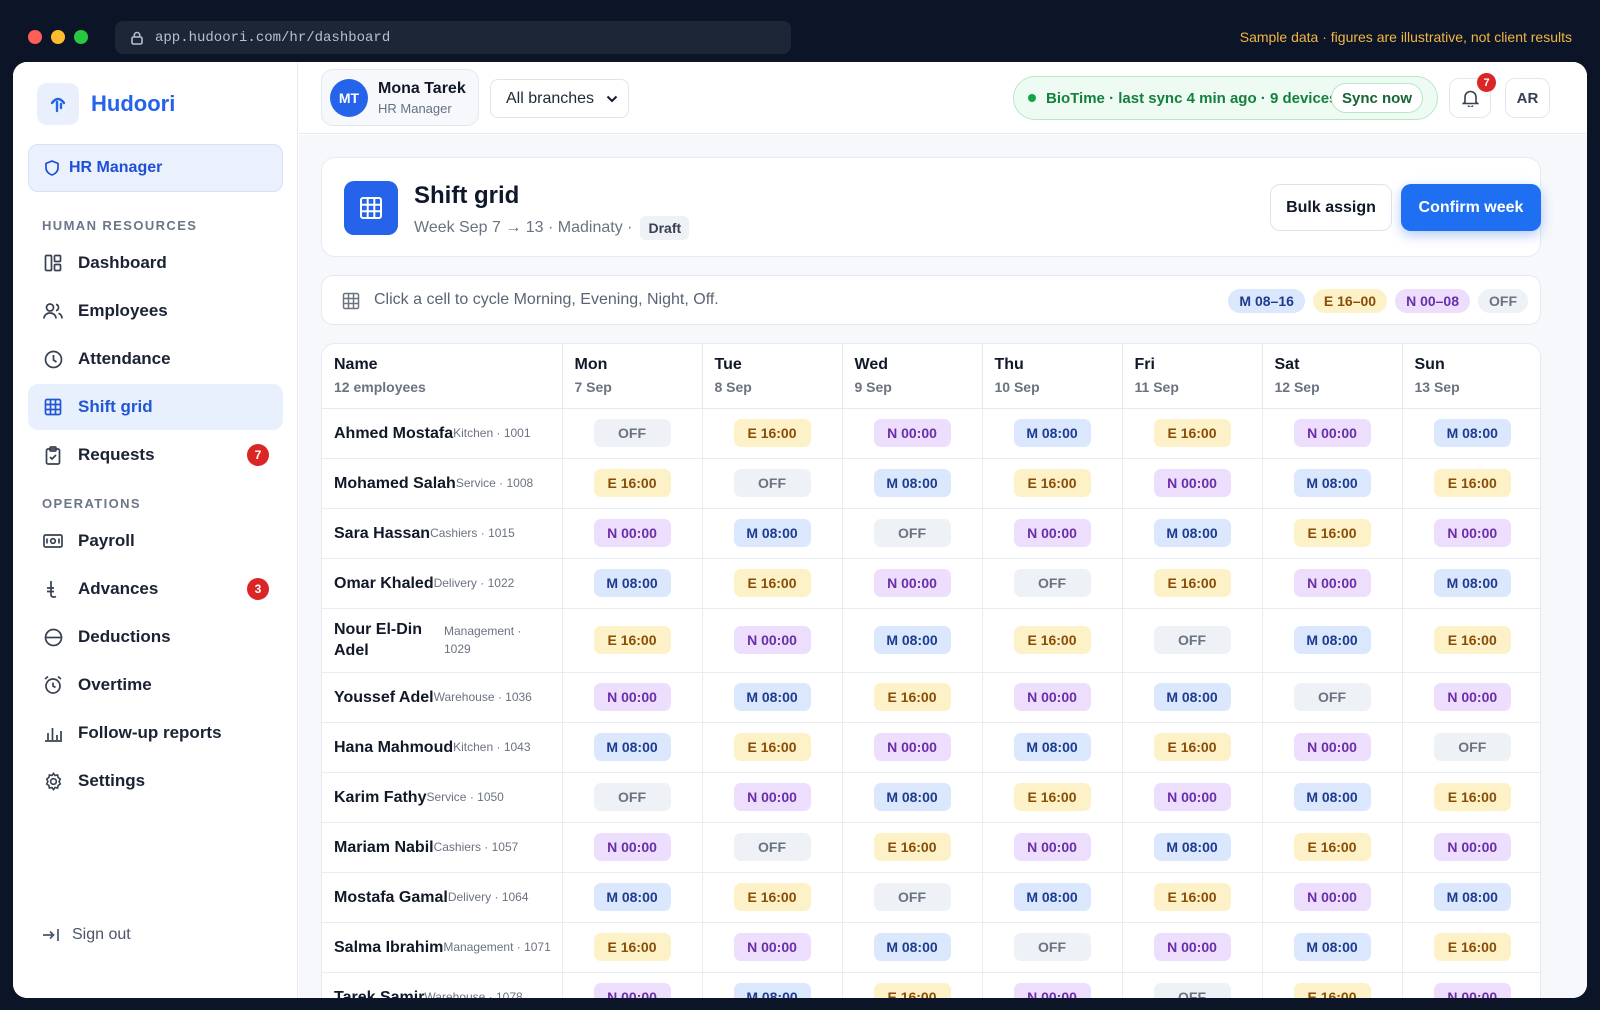  I want to click on sidebar-item-employees: Employees, so click(155, 311).